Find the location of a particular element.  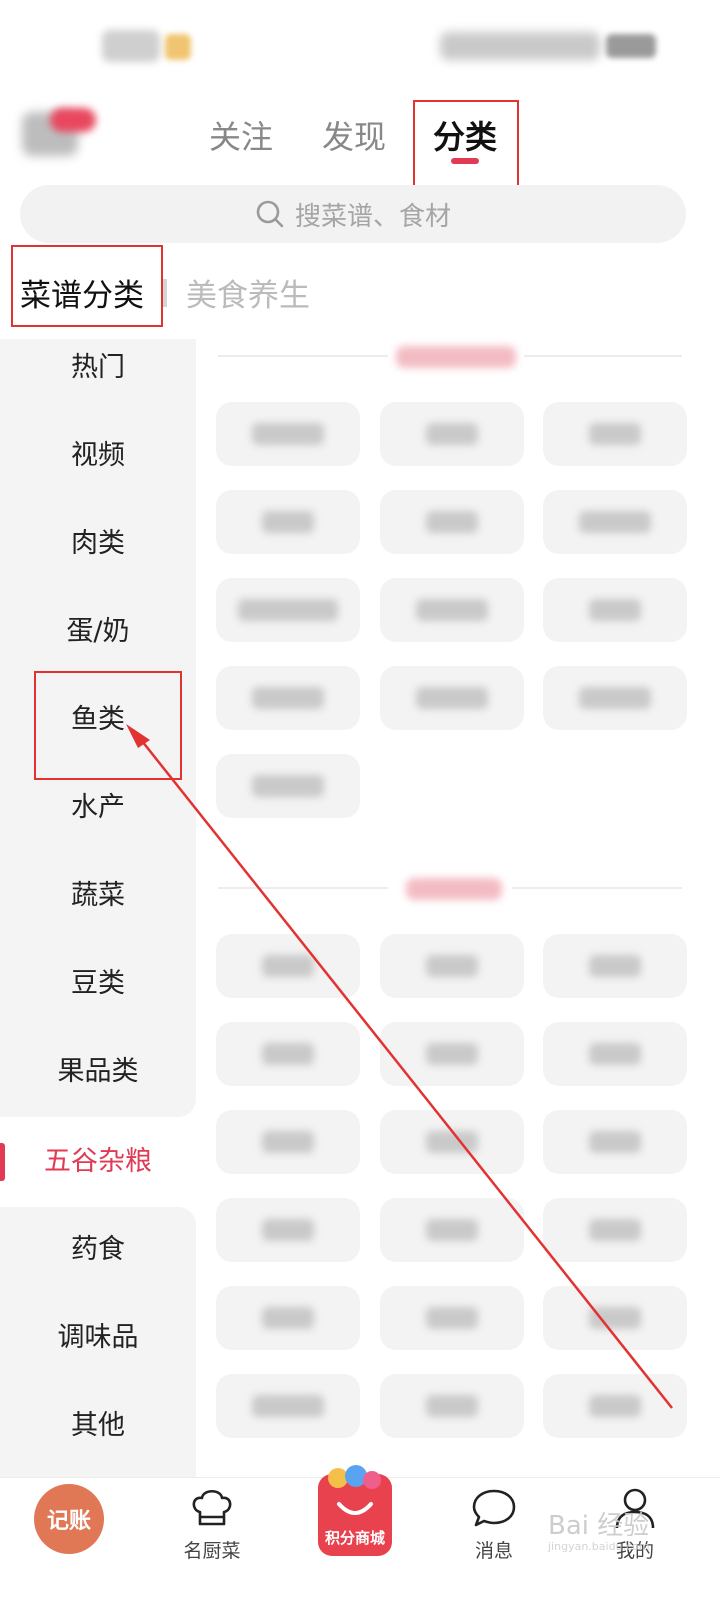

nav-messages-label: 消息 is located at coordinates (493, 1551).